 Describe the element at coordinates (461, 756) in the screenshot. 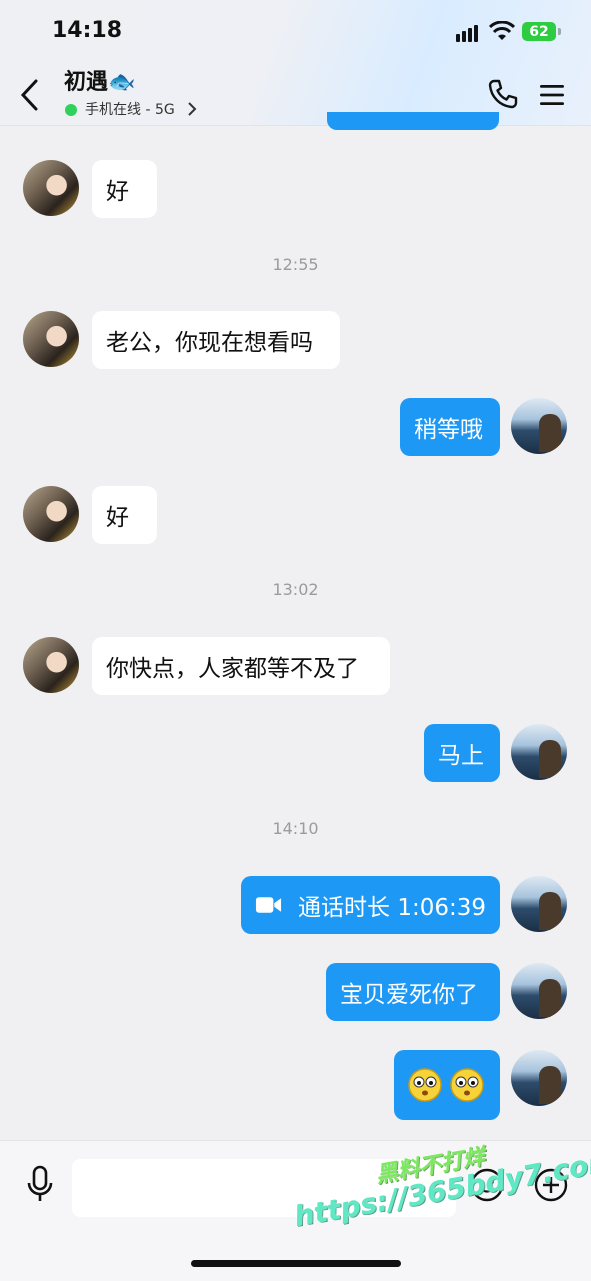

I see `message-text: 马上` at that location.